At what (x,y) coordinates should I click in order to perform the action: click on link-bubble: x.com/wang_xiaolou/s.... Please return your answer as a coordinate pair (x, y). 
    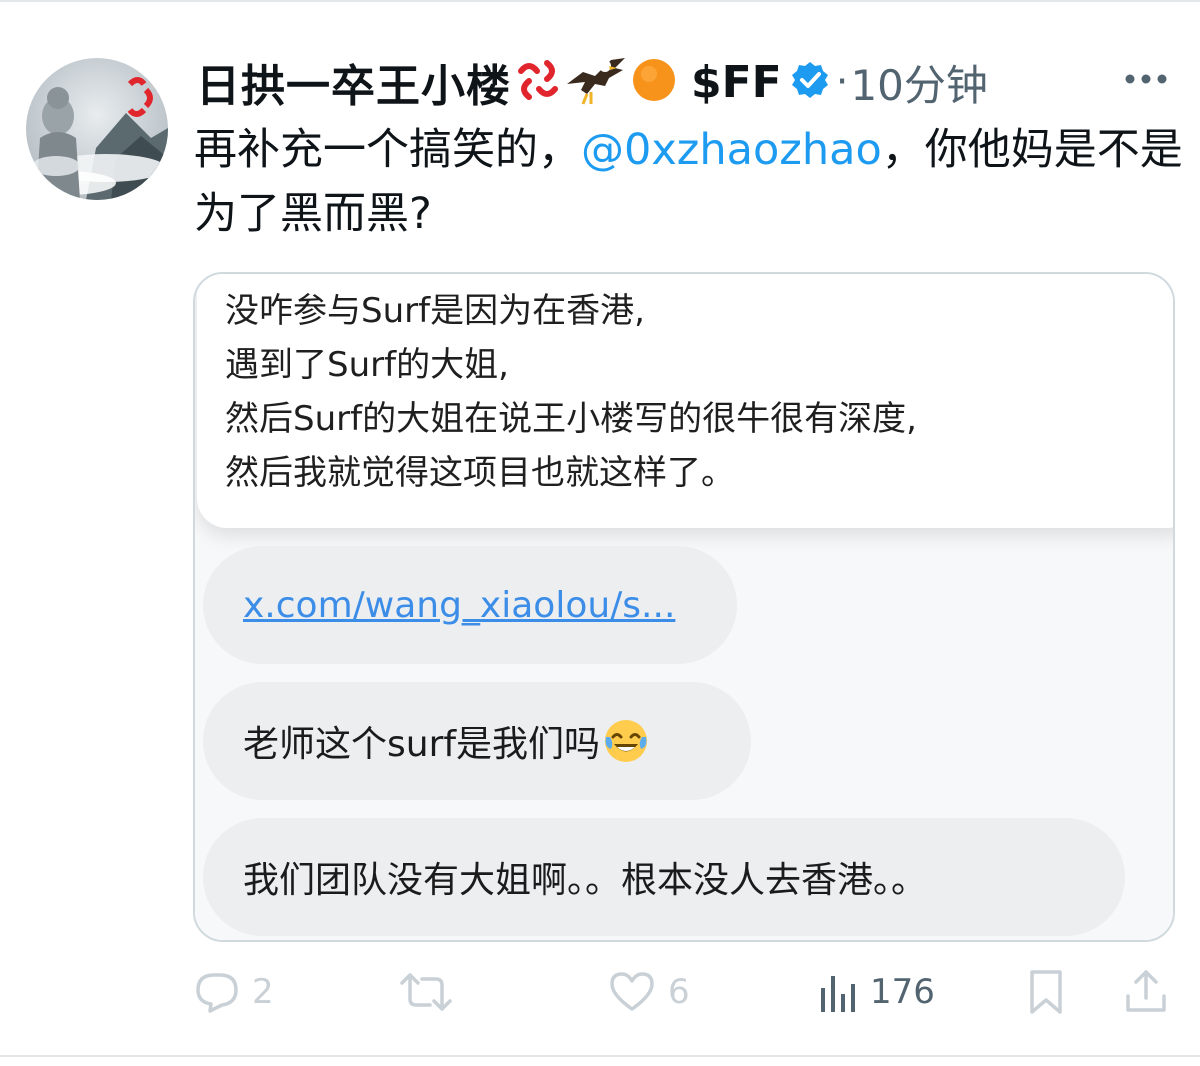
    Looking at the image, I should click on (470, 605).